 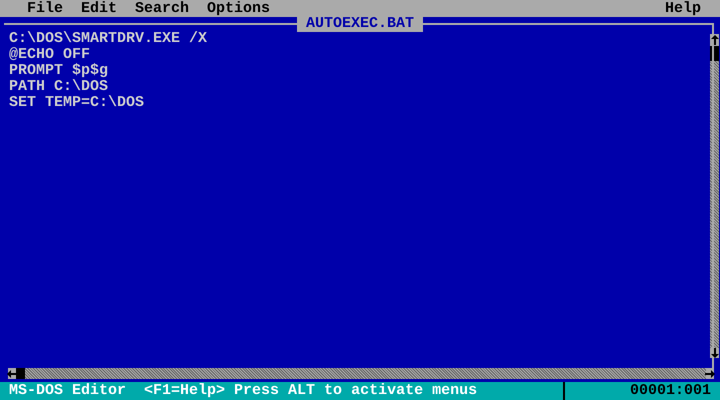 What do you see at coordinates (59, 87) in the screenshot?
I see `code-line: PATH C:\DOS` at bounding box center [59, 87].